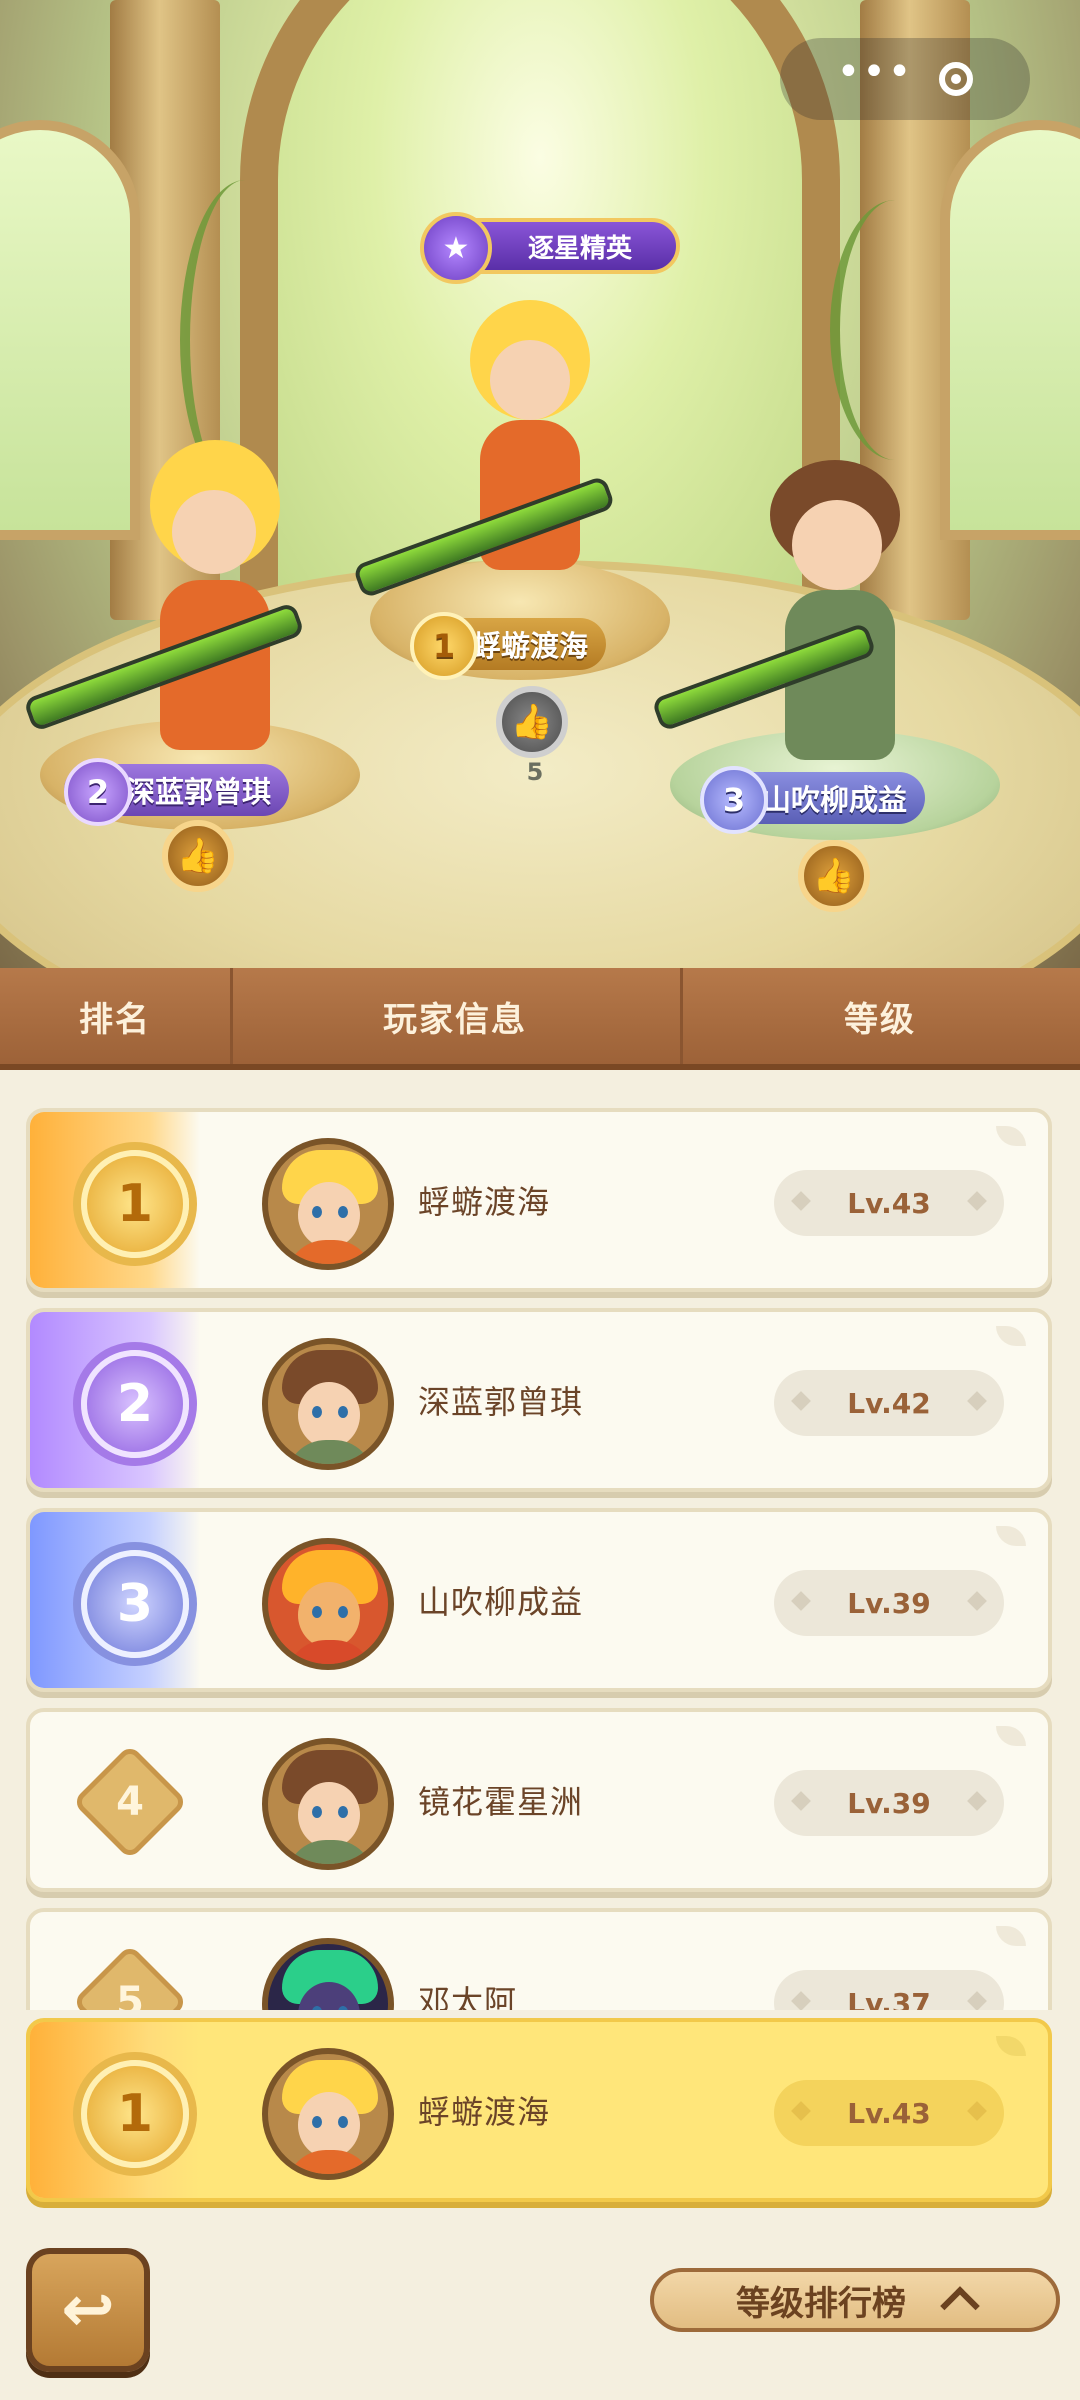  What do you see at coordinates (889, 1990) in the screenshot?
I see `level-badge: Lv.37` at bounding box center [889, 1990].